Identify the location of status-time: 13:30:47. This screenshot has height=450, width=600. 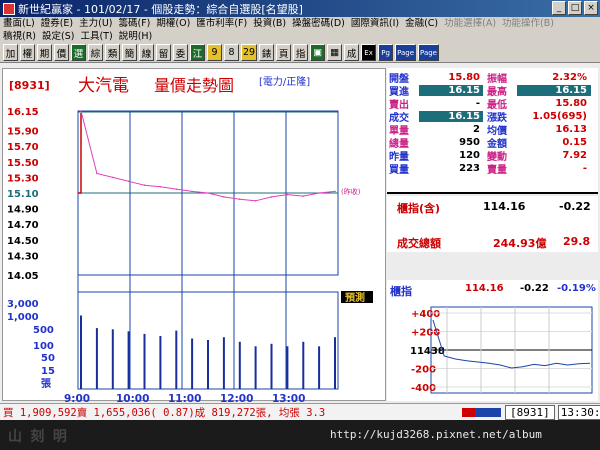
(578, 412).